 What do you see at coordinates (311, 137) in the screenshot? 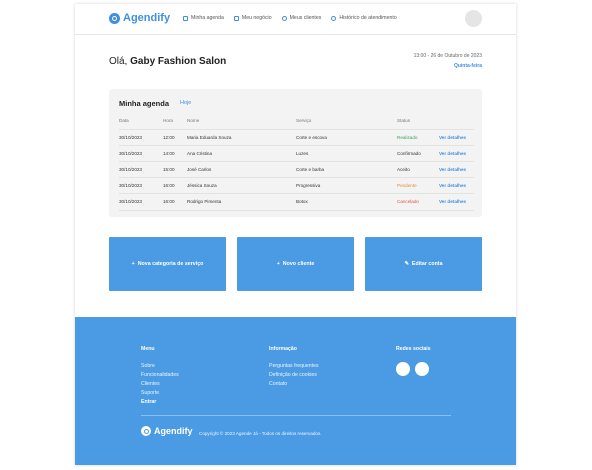
I see `cell-servico: Corte e escova` at bounding box center [311, 137].